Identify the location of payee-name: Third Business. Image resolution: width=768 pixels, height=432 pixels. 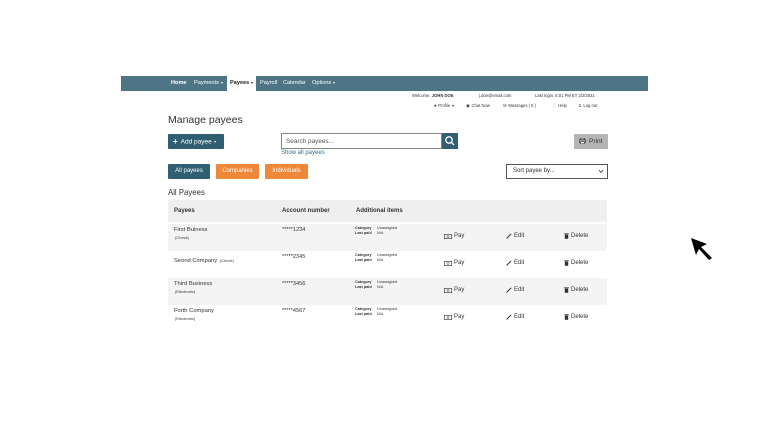
(193, 284).